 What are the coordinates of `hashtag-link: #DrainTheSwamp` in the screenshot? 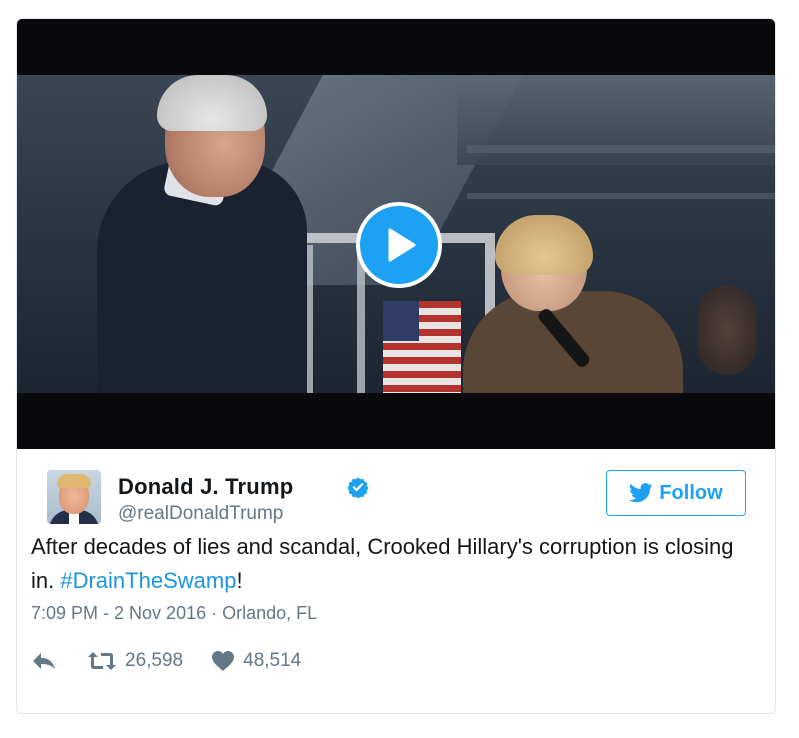 It's located at (148, 580).